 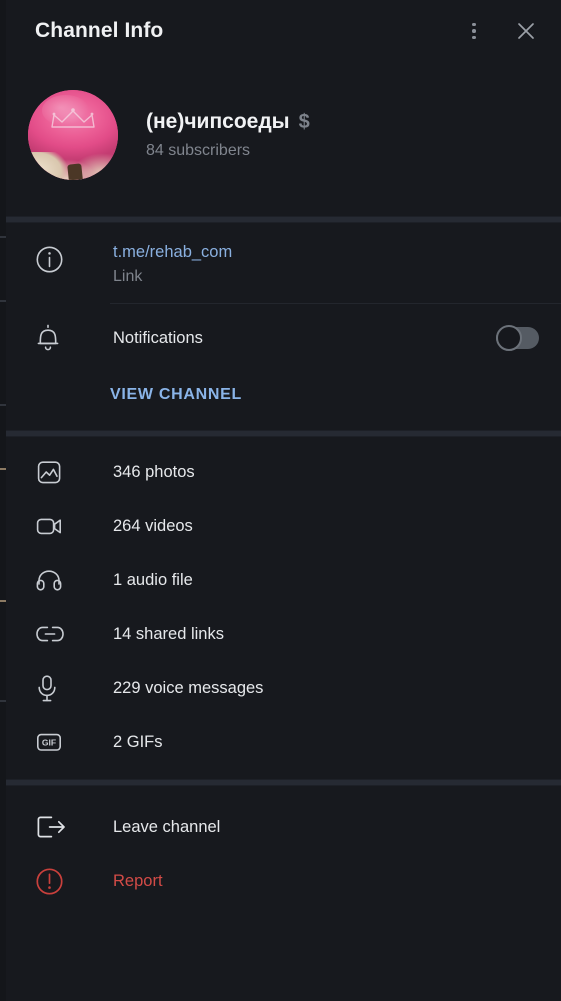 What do you see at coordinates (337, 252) in the screenshot?
I see `channel-link-value: t.me/rehab_com` at bounding box center [337, 252].